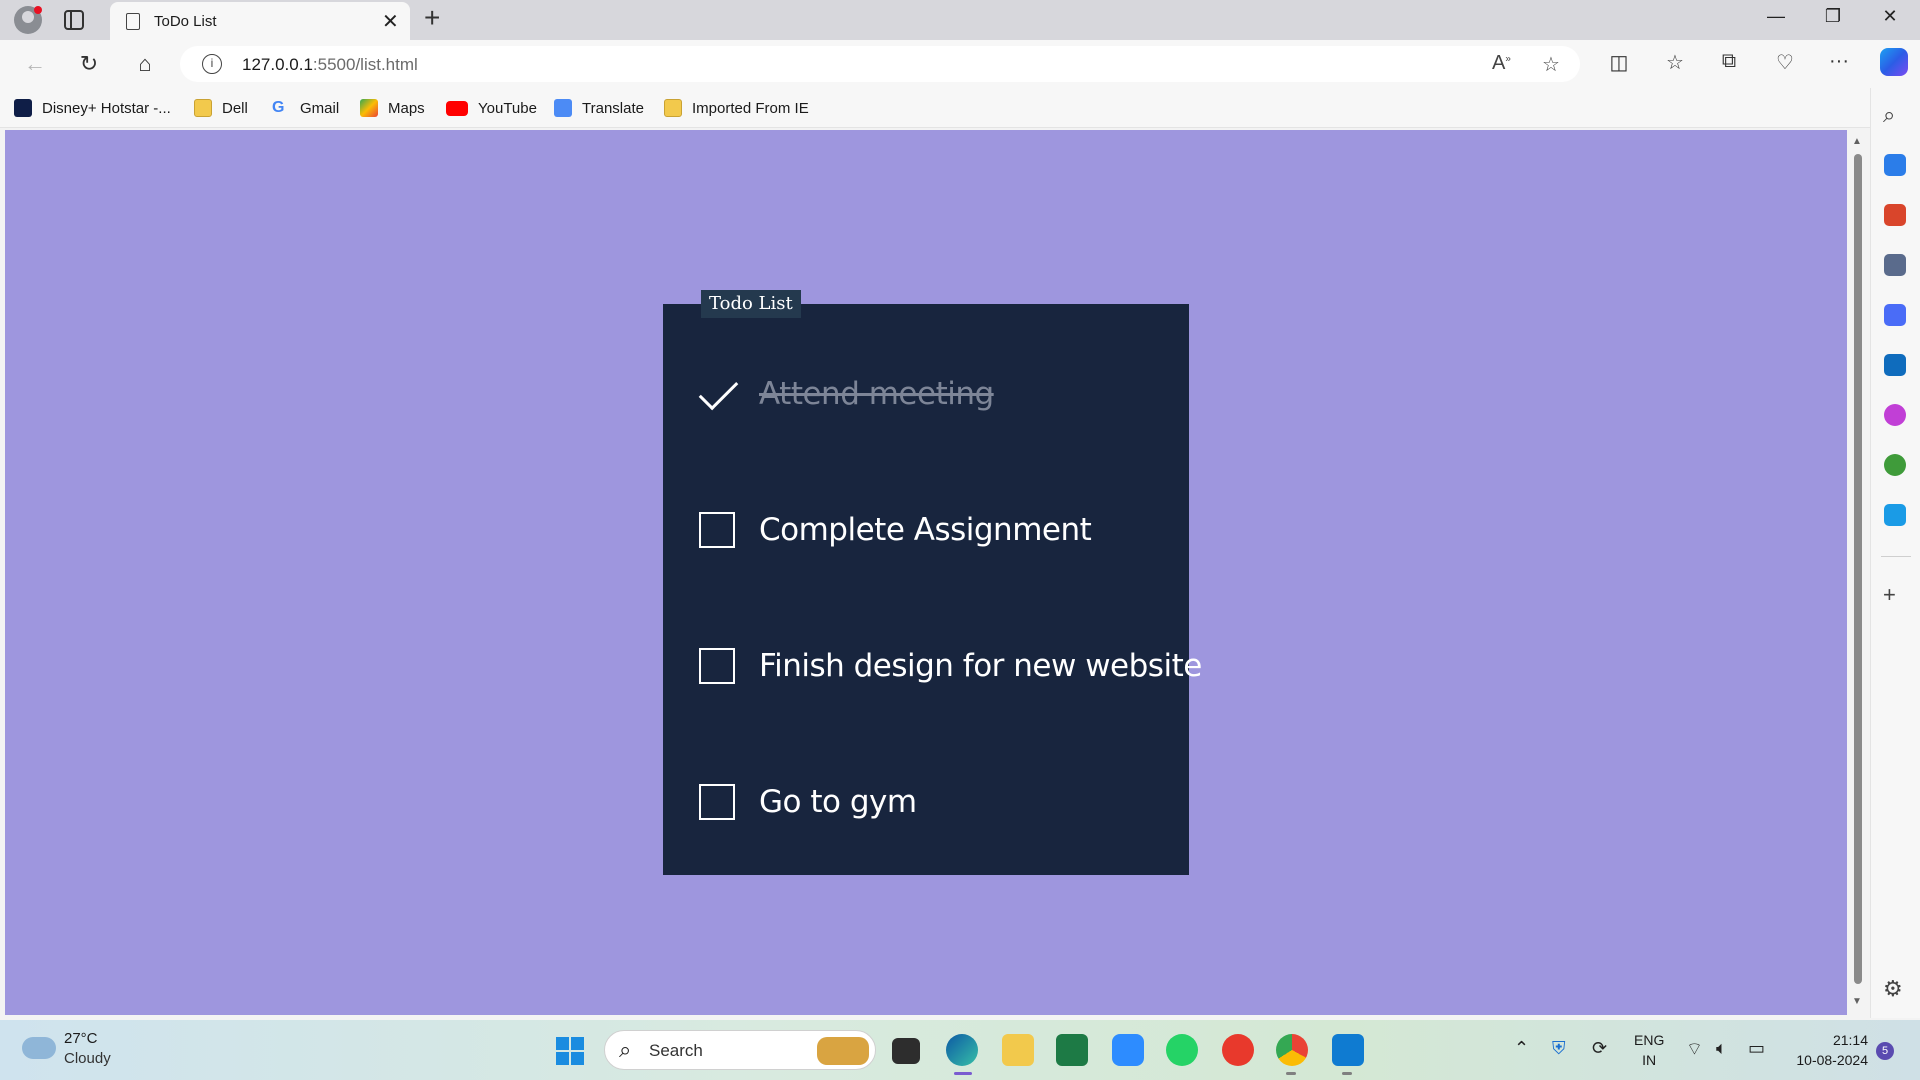  I want to click on sync-icon: ⟳, so click(1599, 1048).